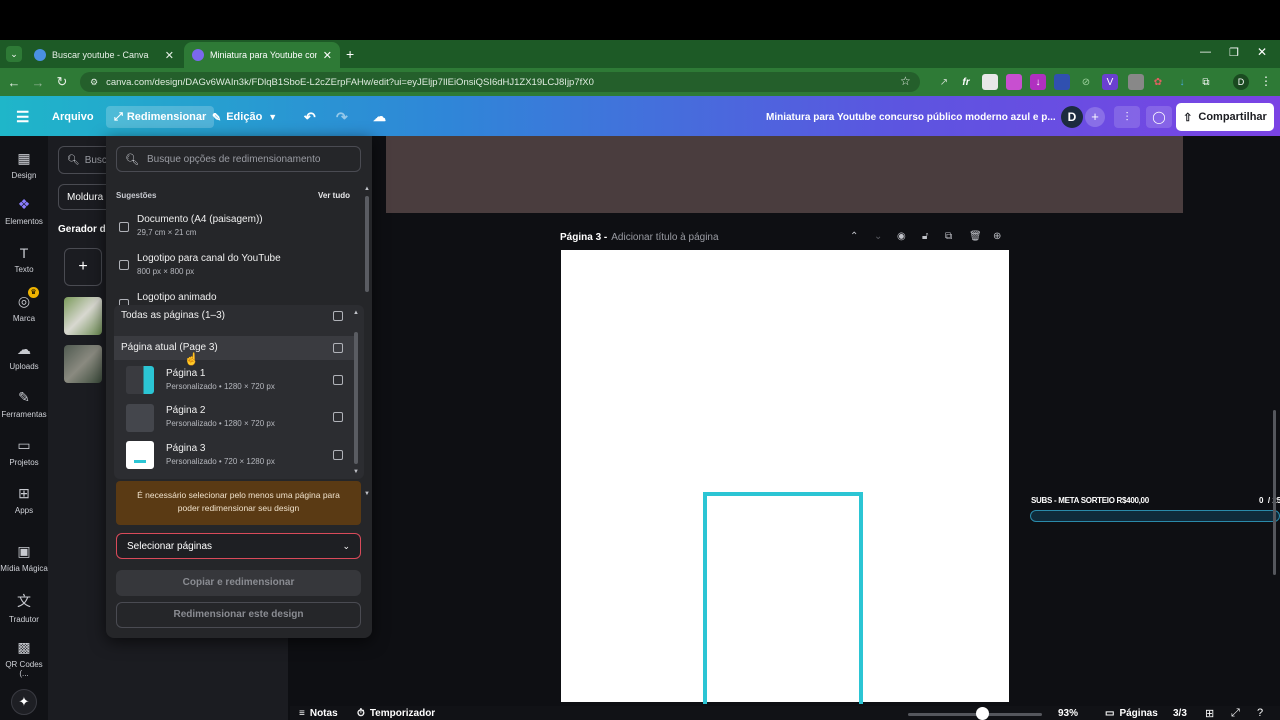 This screenshot has width=1280, height=720. I want to click on main-menu-icon: ☰, so click(22, 117).